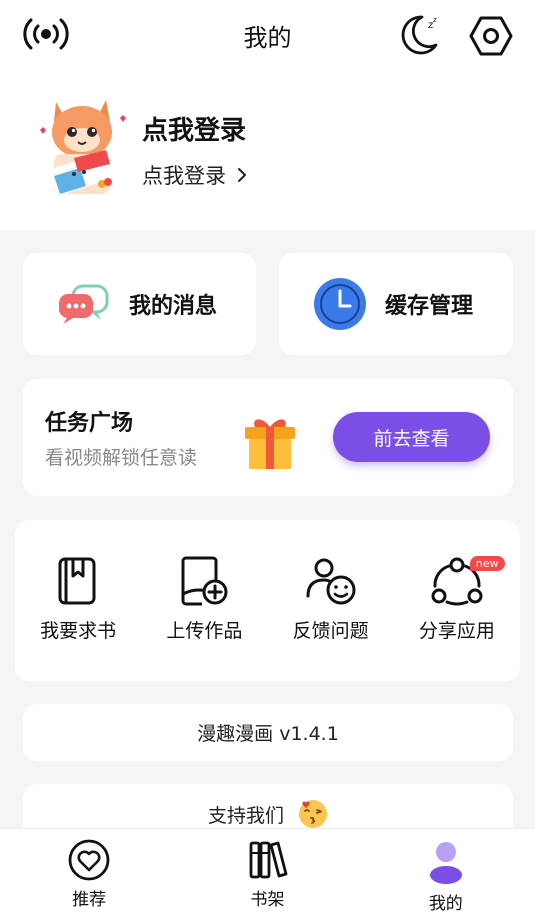 This screenshot has width=535, height=915. I want to click on messages-label: 我的消息, so click(173, 306).